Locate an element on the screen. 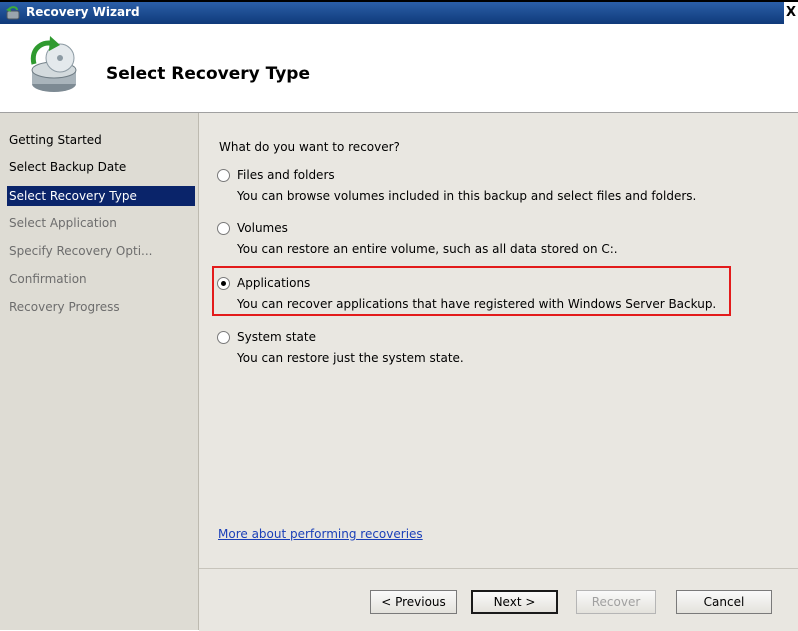 This screenshot has width=798, height=631. step-recovery-progress: Recovery Progress is located at coordinates (64, 307).